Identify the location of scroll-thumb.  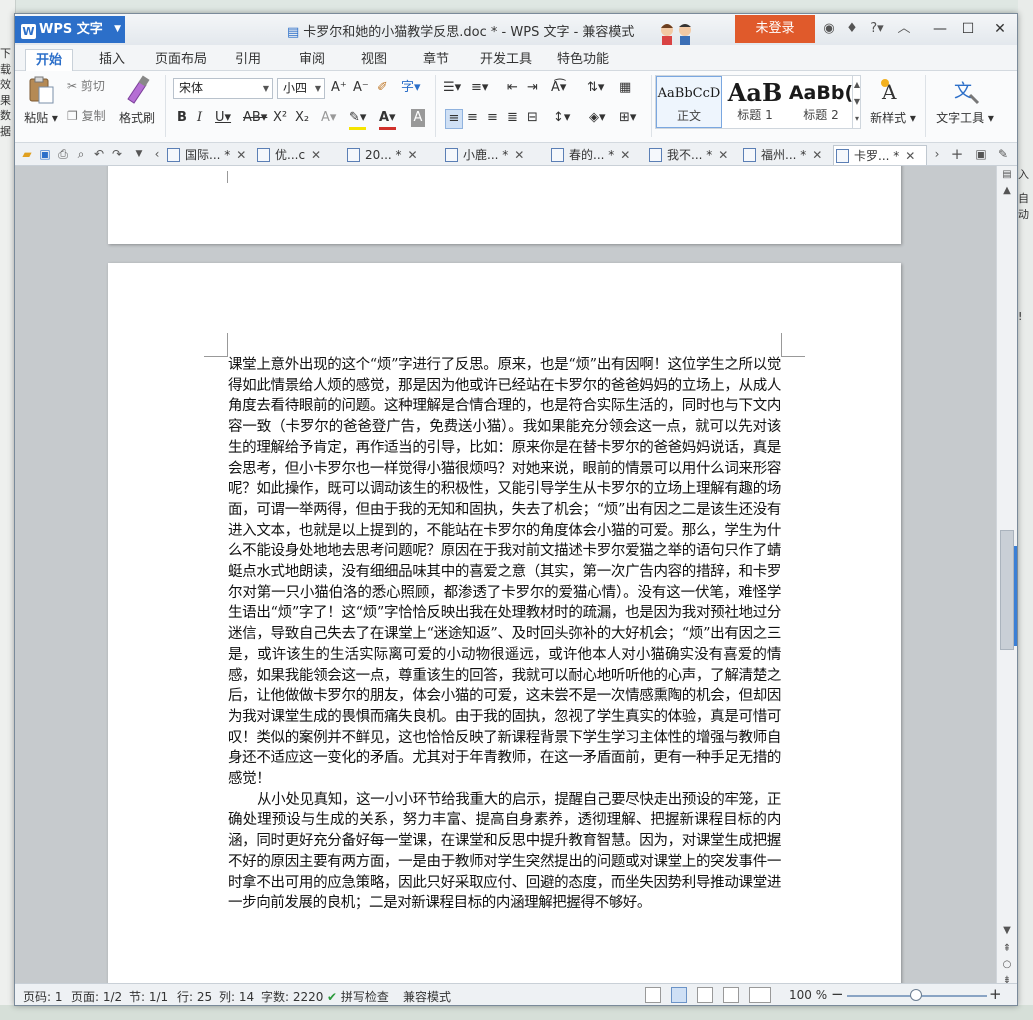
(1007, 590).